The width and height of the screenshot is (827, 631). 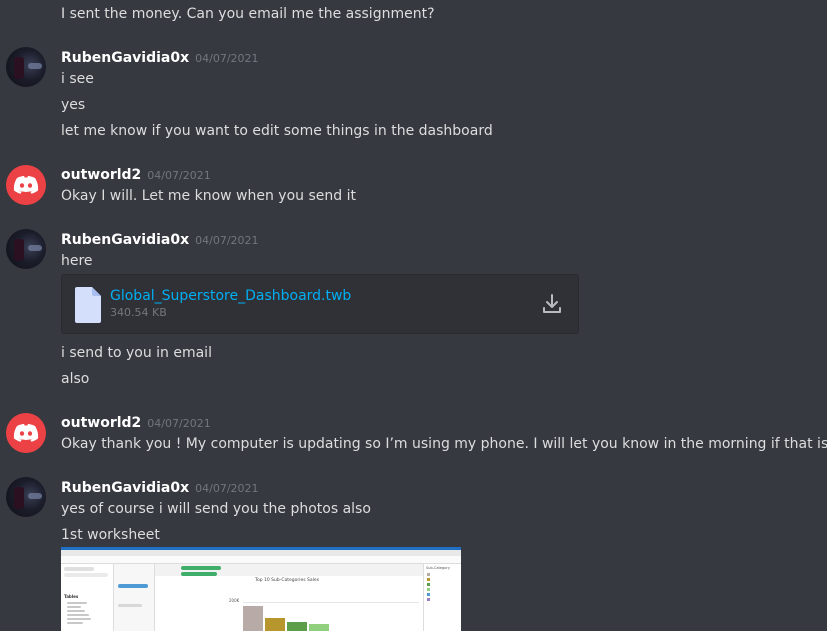 I want to click on image-chart-title: Top 10 Sub-Categories Sales, so click(x=287, y=580).